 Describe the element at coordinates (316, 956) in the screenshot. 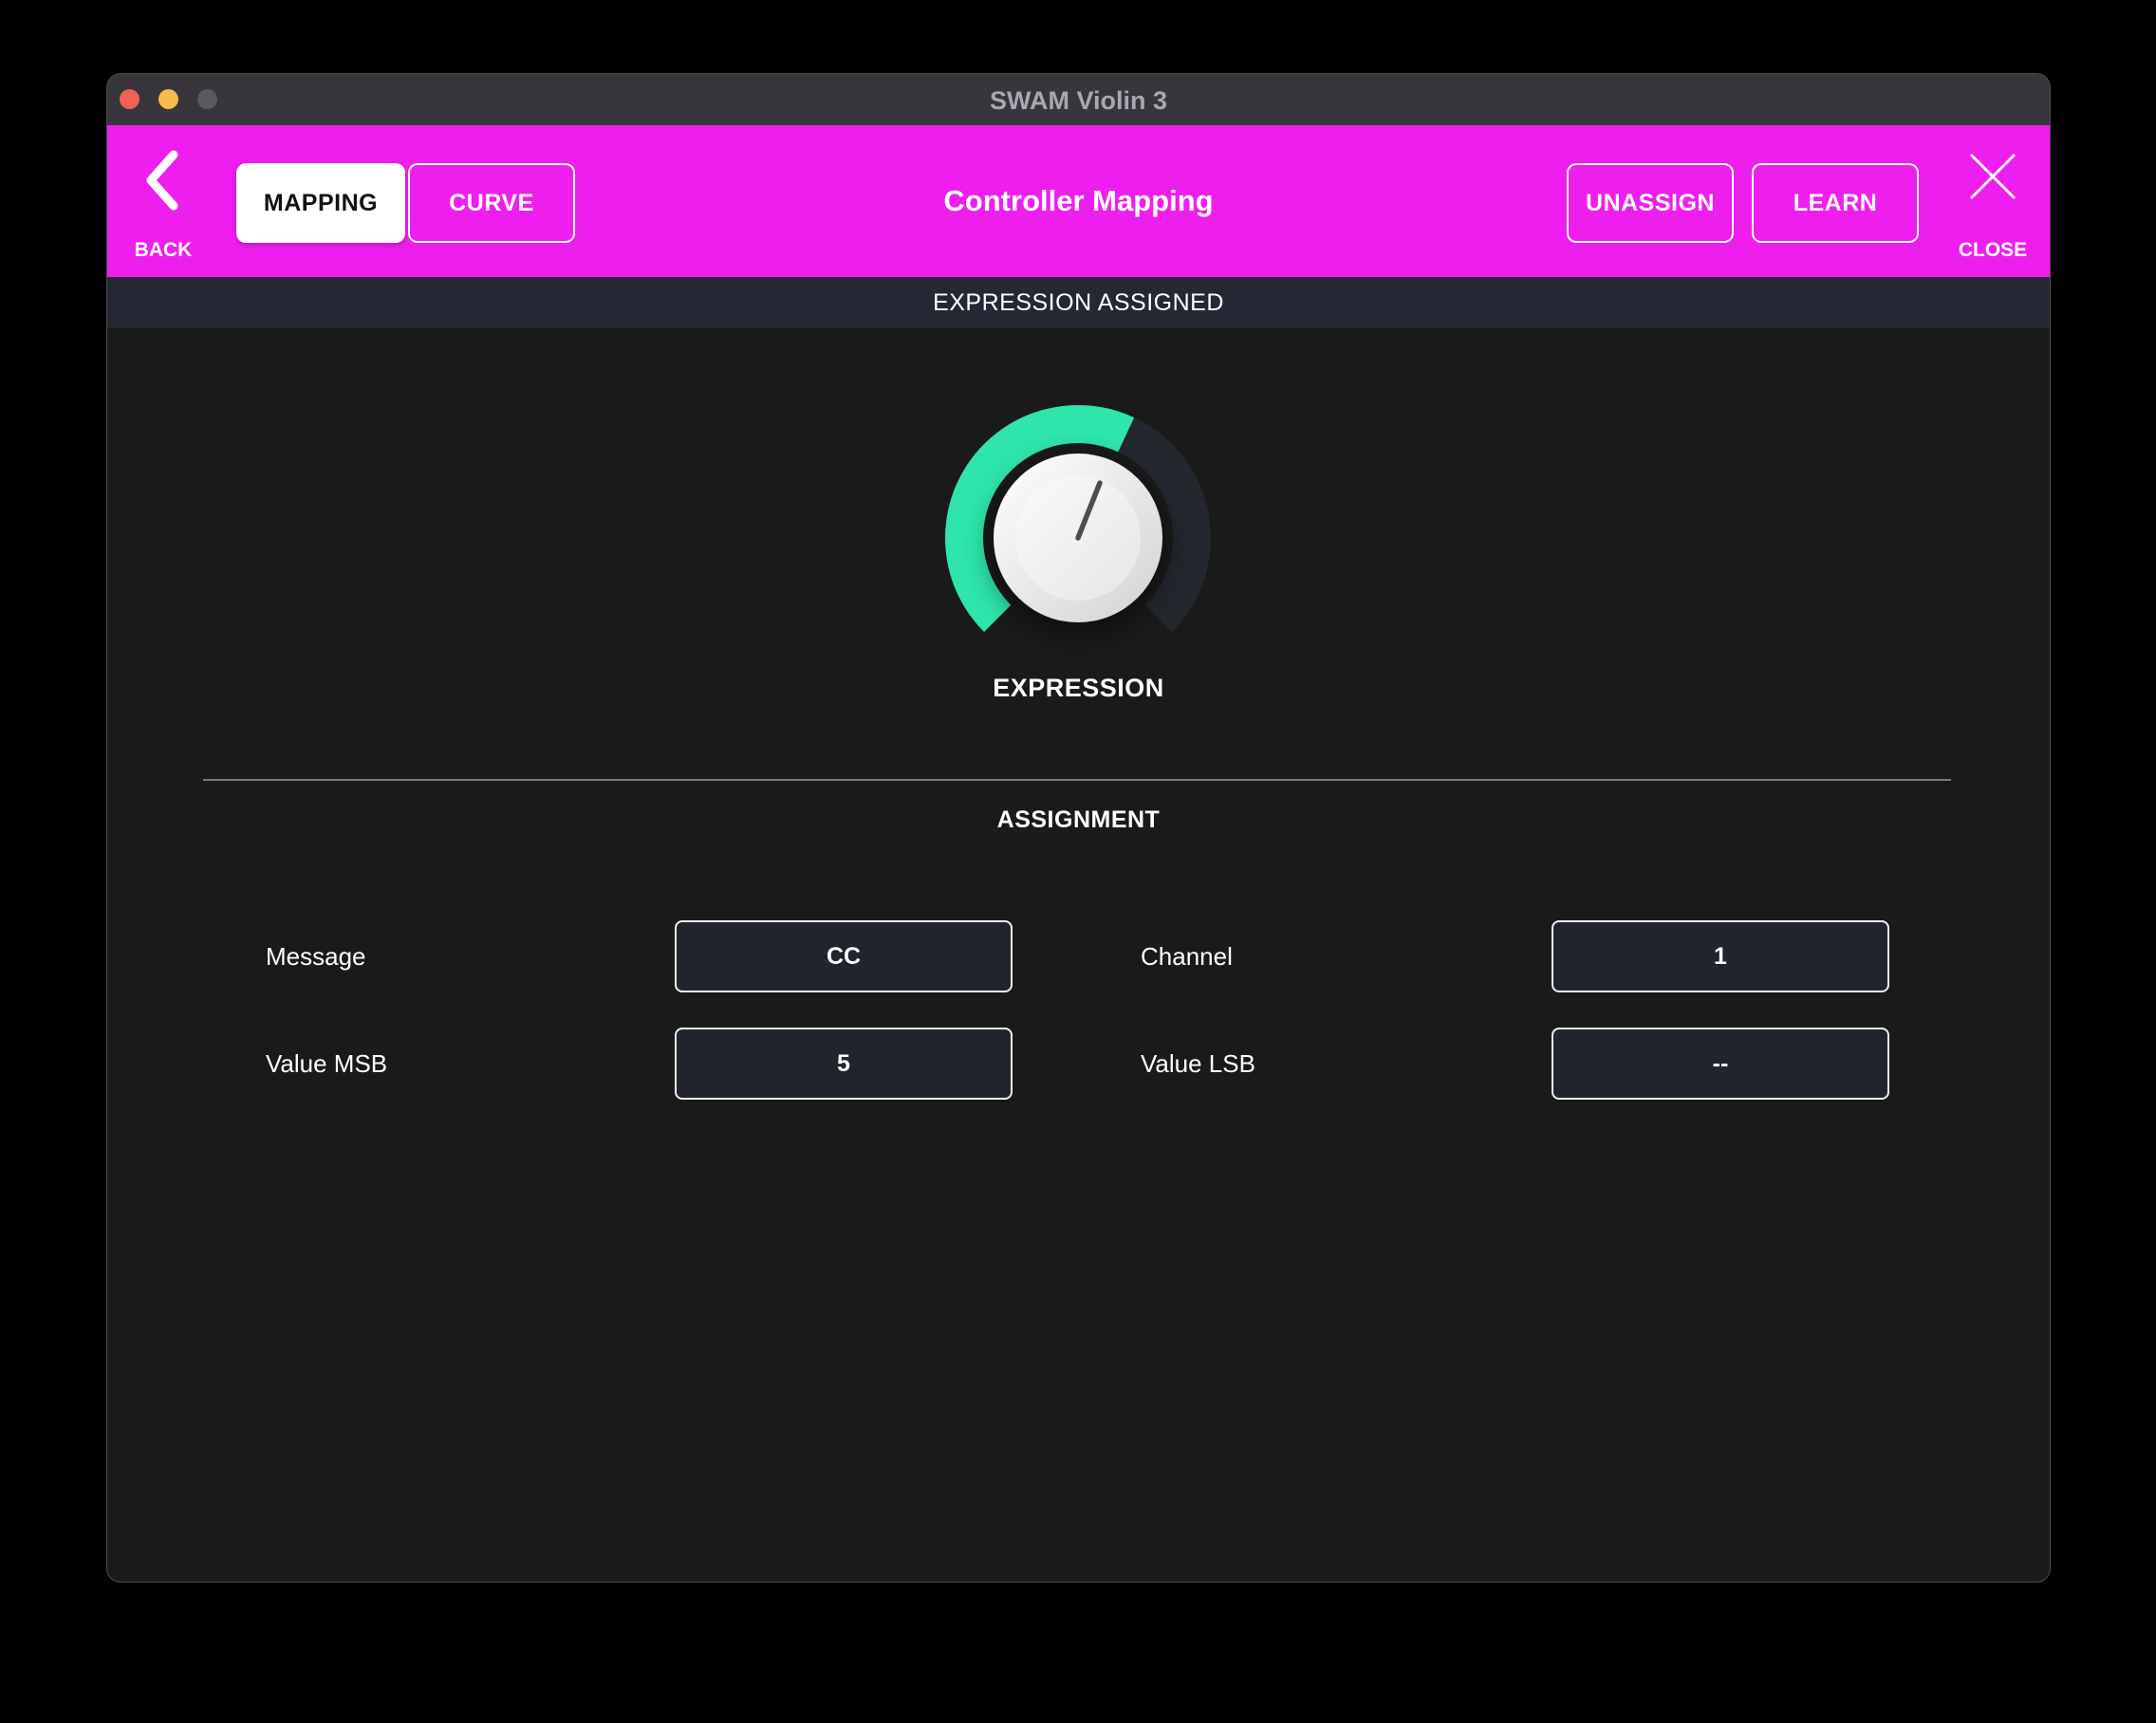

I see `message-label: Message` at that location.